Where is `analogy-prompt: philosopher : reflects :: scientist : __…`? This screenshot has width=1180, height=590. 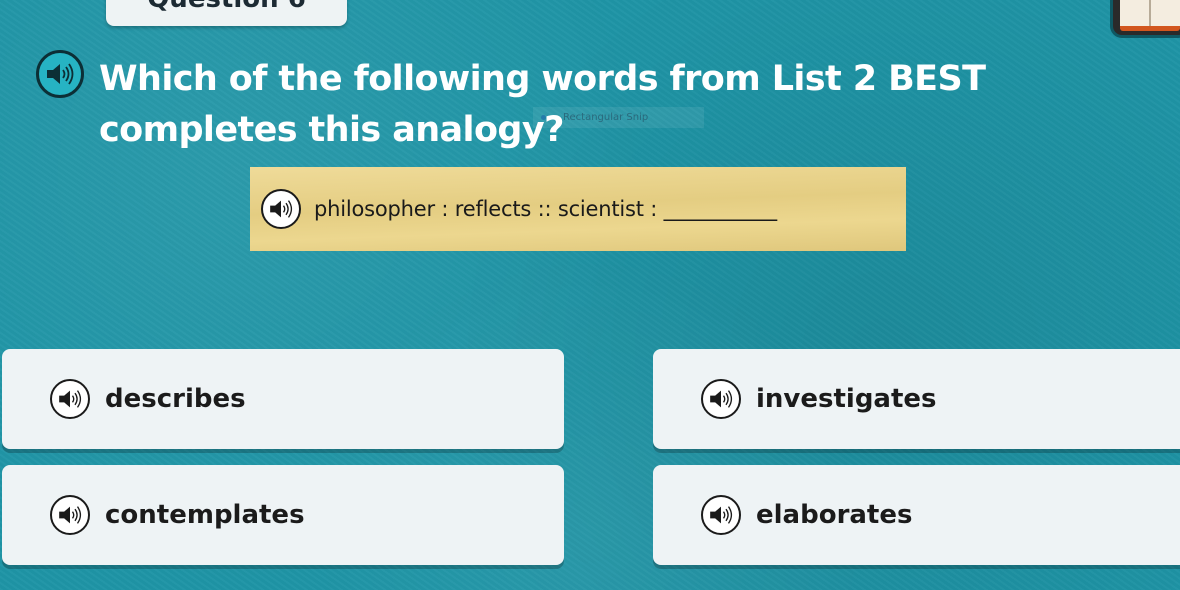
analogy-prompt: philosopher : reflects :: scientist : __… is located at coordinates (545, 209).